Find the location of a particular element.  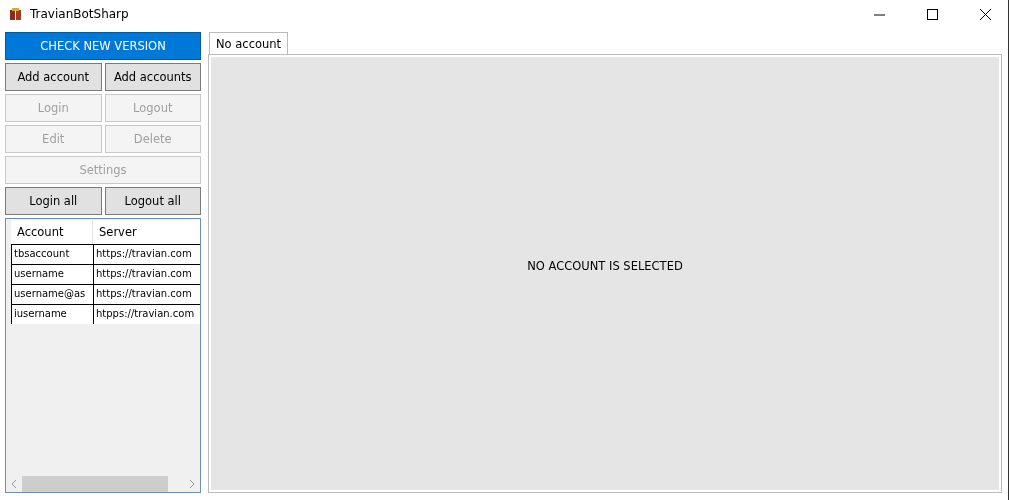

tab: No account is located at coordinates (249, 43).